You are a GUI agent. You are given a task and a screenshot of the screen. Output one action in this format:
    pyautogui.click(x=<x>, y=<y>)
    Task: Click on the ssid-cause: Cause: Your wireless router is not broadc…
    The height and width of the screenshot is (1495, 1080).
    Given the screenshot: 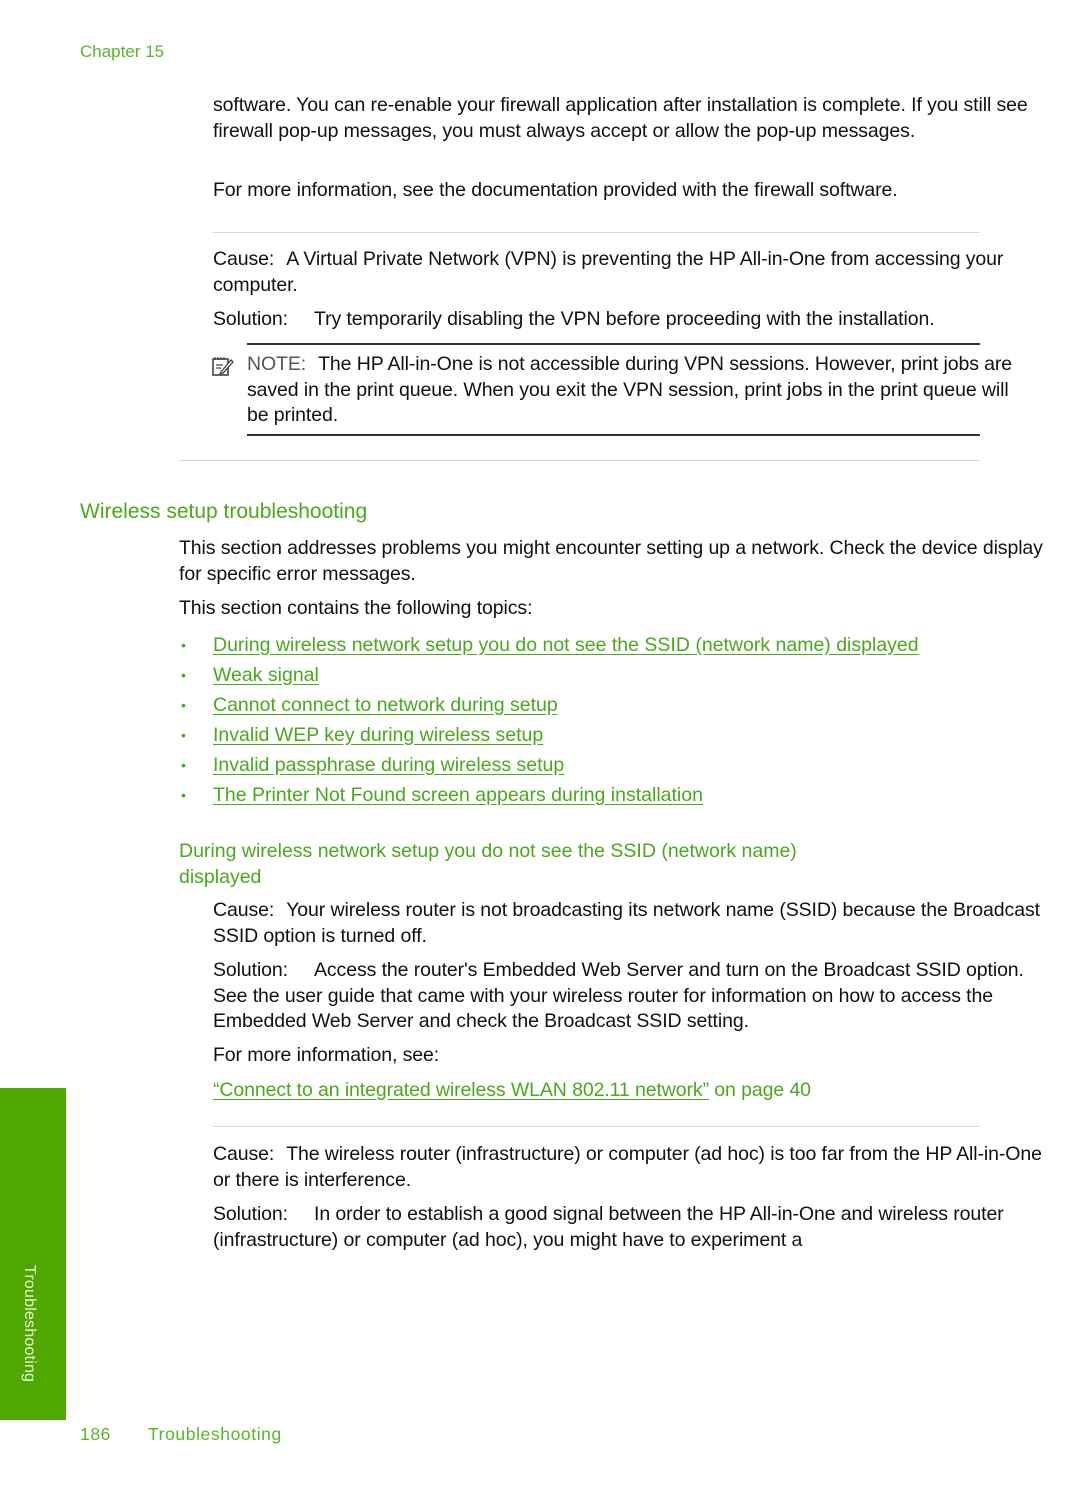 What is the action you would take?
    pyautogui.click(x=628, y=923)
    